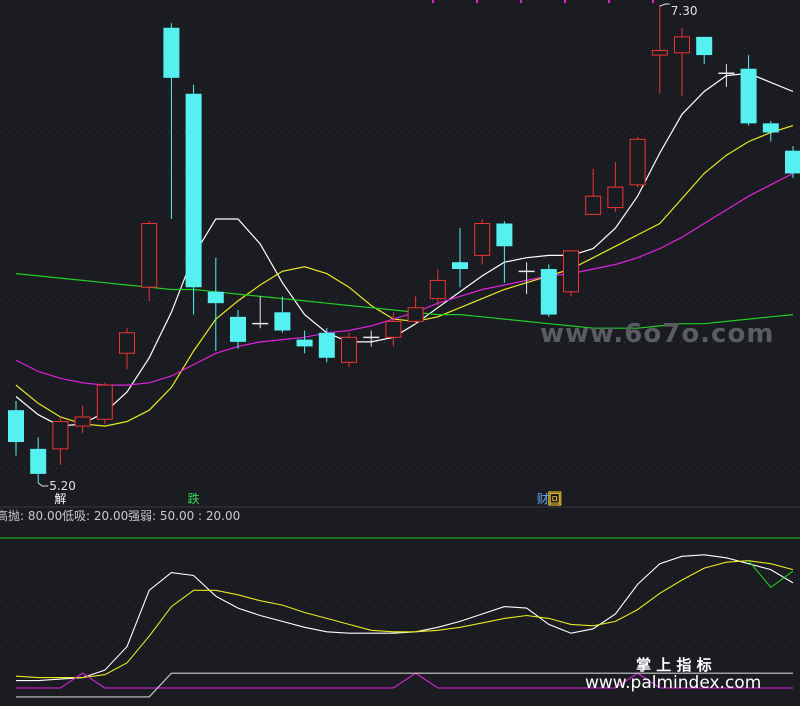  What do you see at coordinates (684, 11) in the screenshot?
I see `high-price-label: 7.30` at bounding box center [684, 11].